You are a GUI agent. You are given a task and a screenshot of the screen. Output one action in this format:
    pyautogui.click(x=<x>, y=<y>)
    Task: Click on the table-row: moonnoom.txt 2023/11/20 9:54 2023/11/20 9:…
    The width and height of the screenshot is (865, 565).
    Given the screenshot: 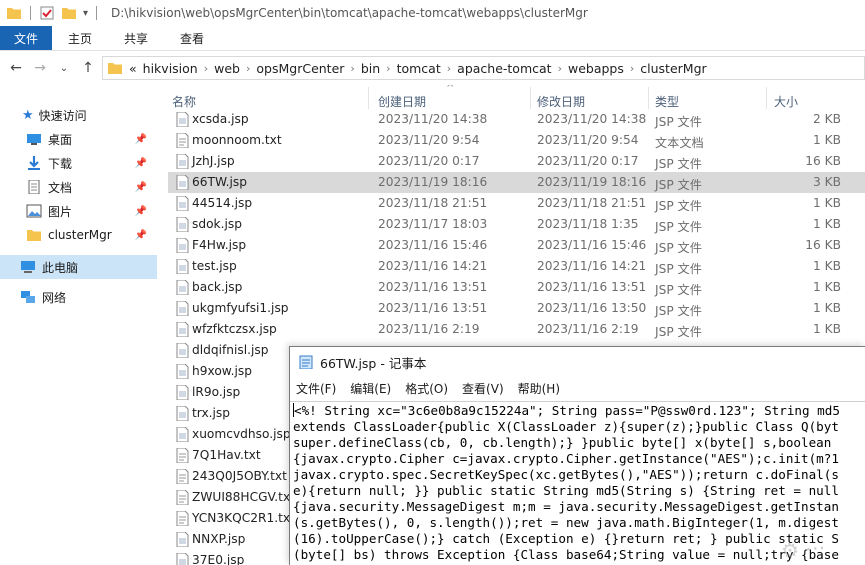 What is the action you would take?
    pyautogui.click(x=516, y=140)
    